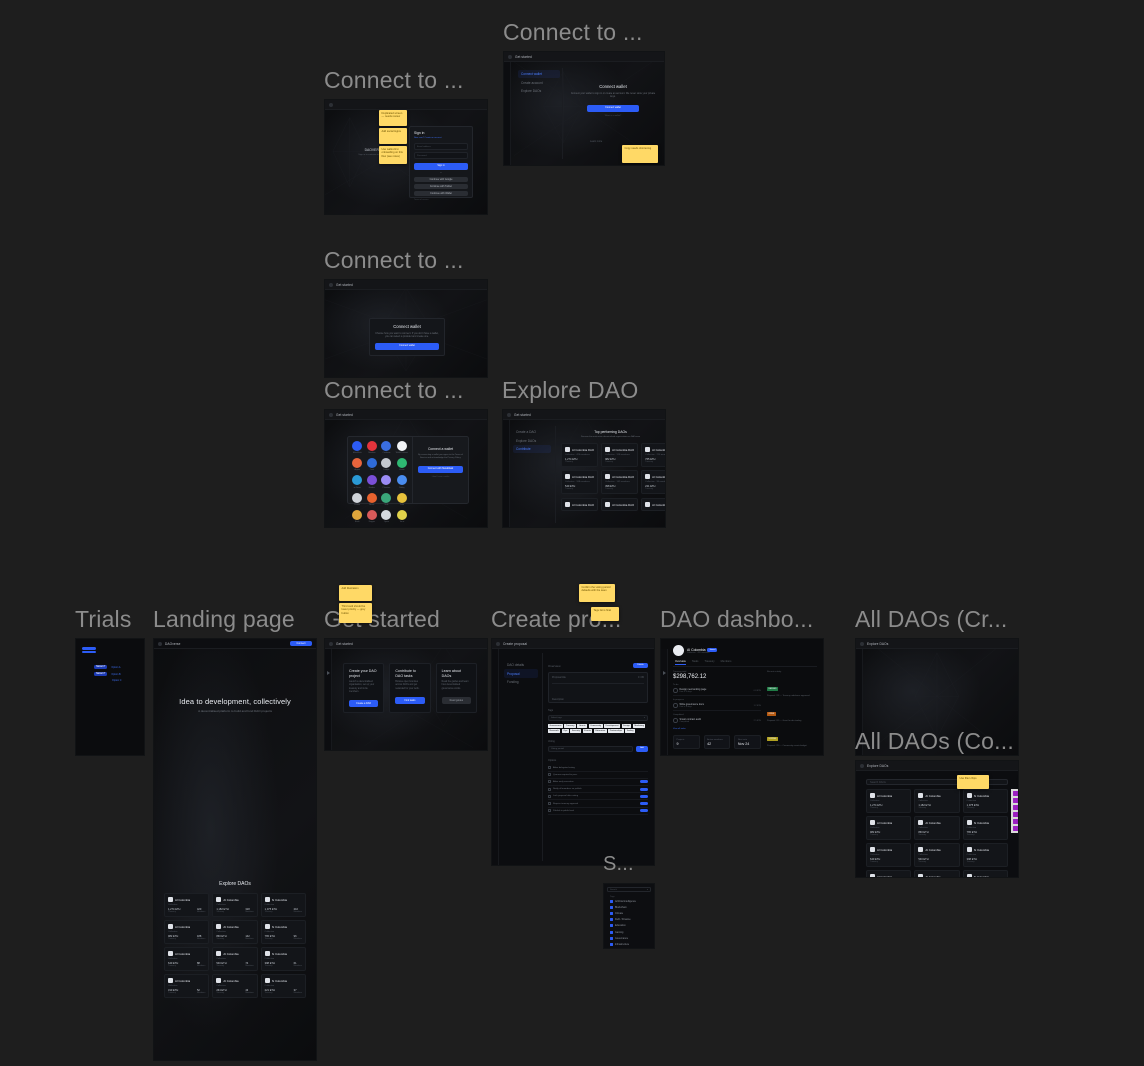 The image size is (1144, 1066). What do you see at coordinates (695, 662) in the screenshot?
I see `tab-tasks: Tasks` at bounding box center [695, 662].